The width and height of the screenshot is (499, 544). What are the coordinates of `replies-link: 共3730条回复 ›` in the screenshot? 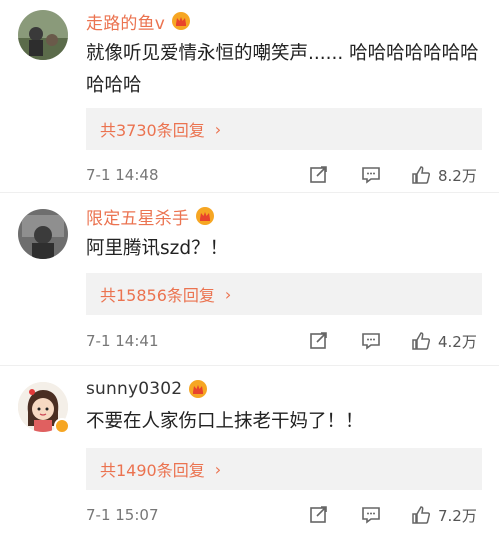 It's located at (284, 129).